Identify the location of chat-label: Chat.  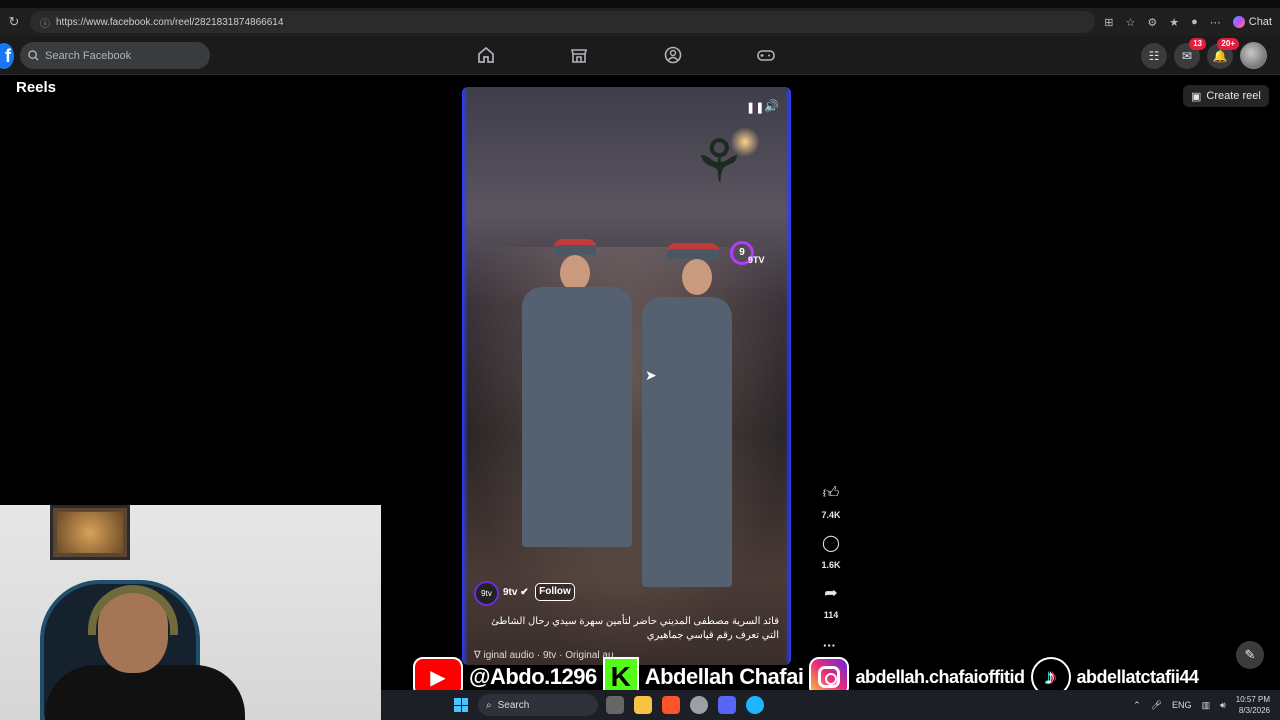
(1260, 22).